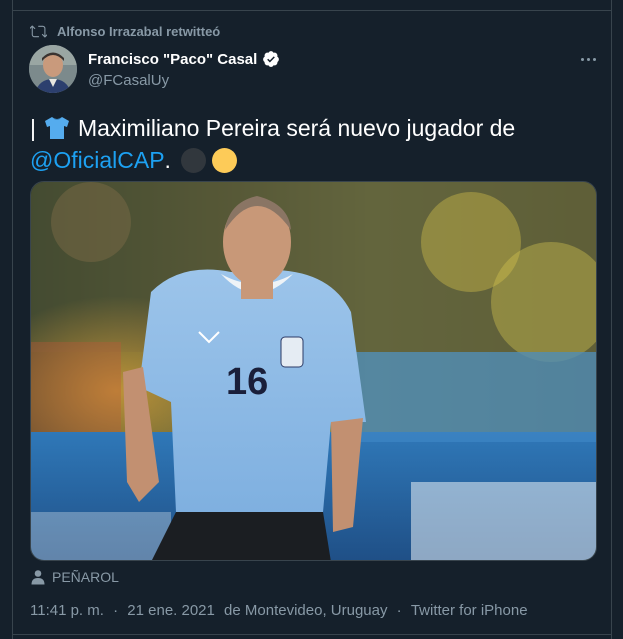 This screenshot has width=623, height=639. I want to click on retweet-context: Alfonso Irrazabal retwitteó, so click(125, 31).